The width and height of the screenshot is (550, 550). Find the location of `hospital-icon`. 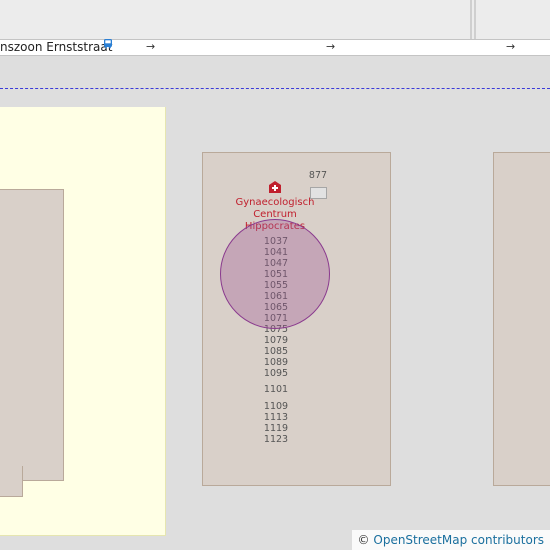

hospital-icon is located at coordinates (275, 187).